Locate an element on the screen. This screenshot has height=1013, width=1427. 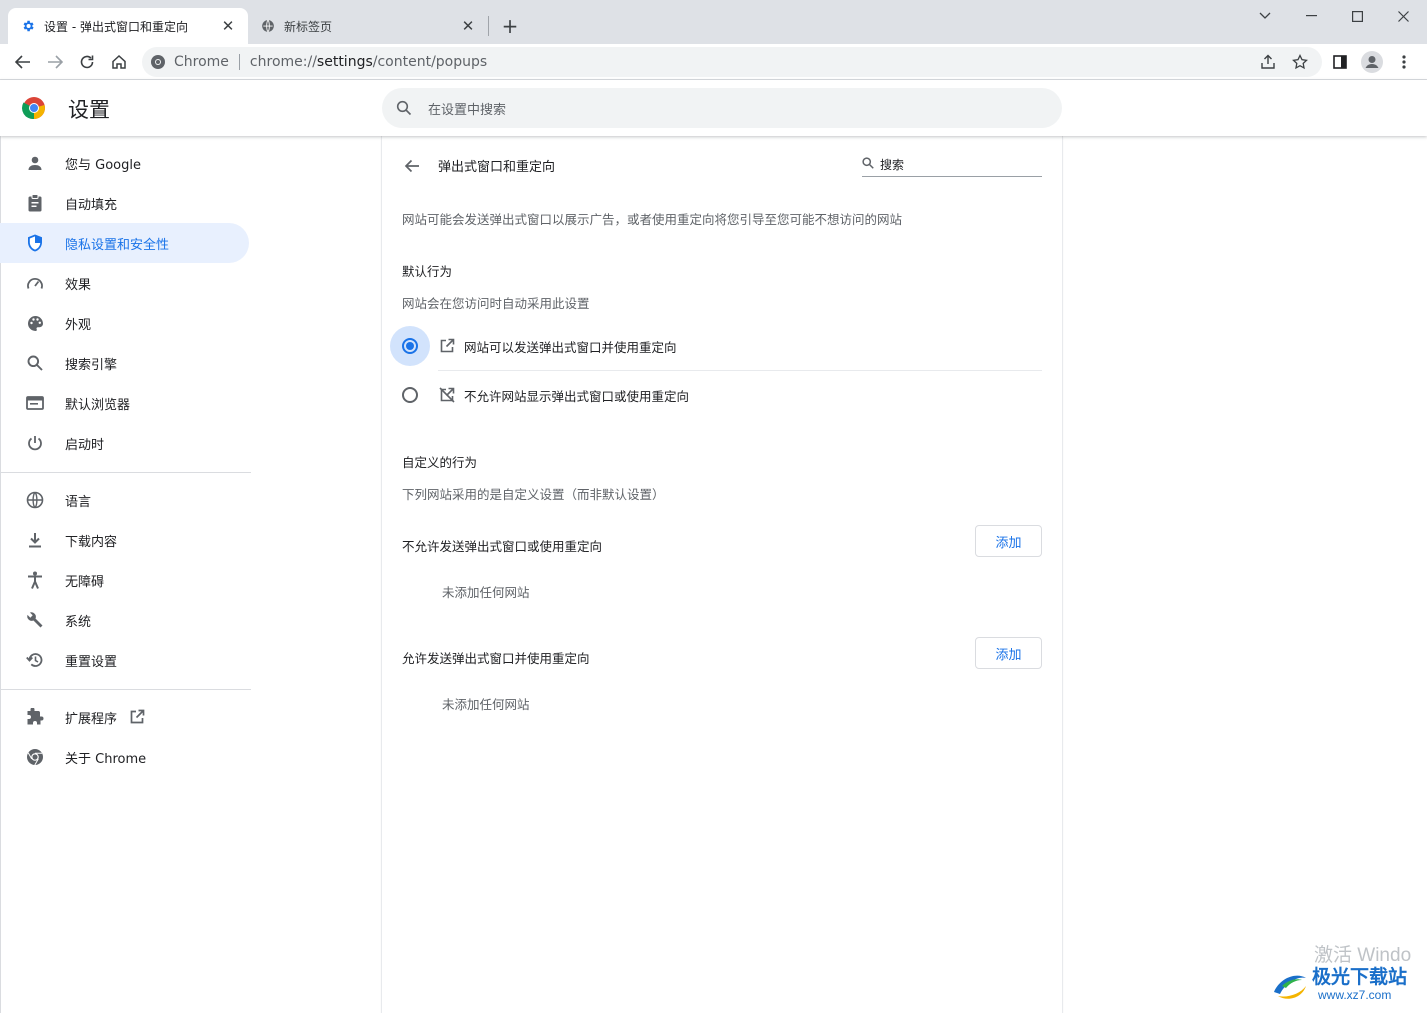
sidebar-item-system: 系统 is located at coordinates (124, 620).